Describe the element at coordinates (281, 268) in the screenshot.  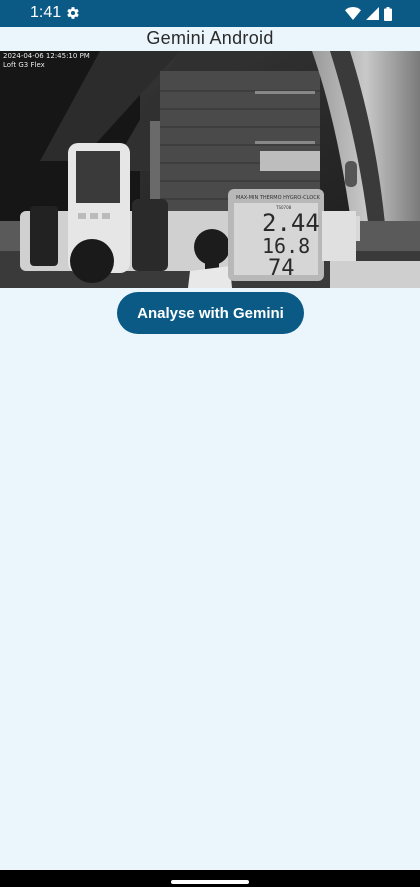
I see `meter-reading-3: 74` at that location.